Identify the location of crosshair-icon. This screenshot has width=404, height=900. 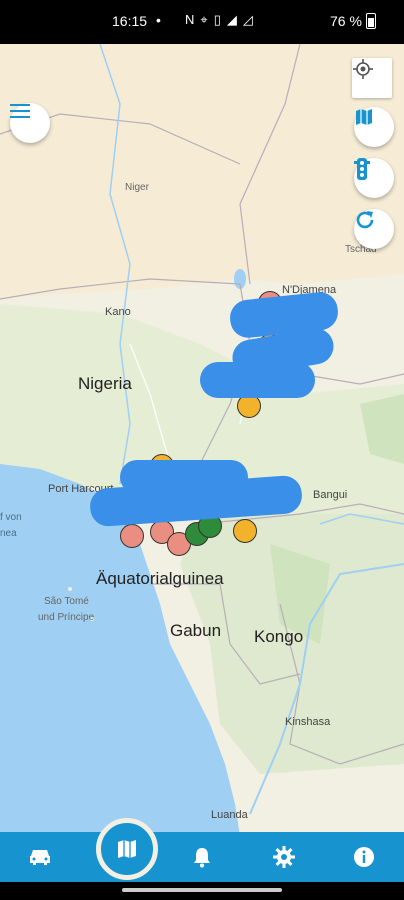
(363, 69).